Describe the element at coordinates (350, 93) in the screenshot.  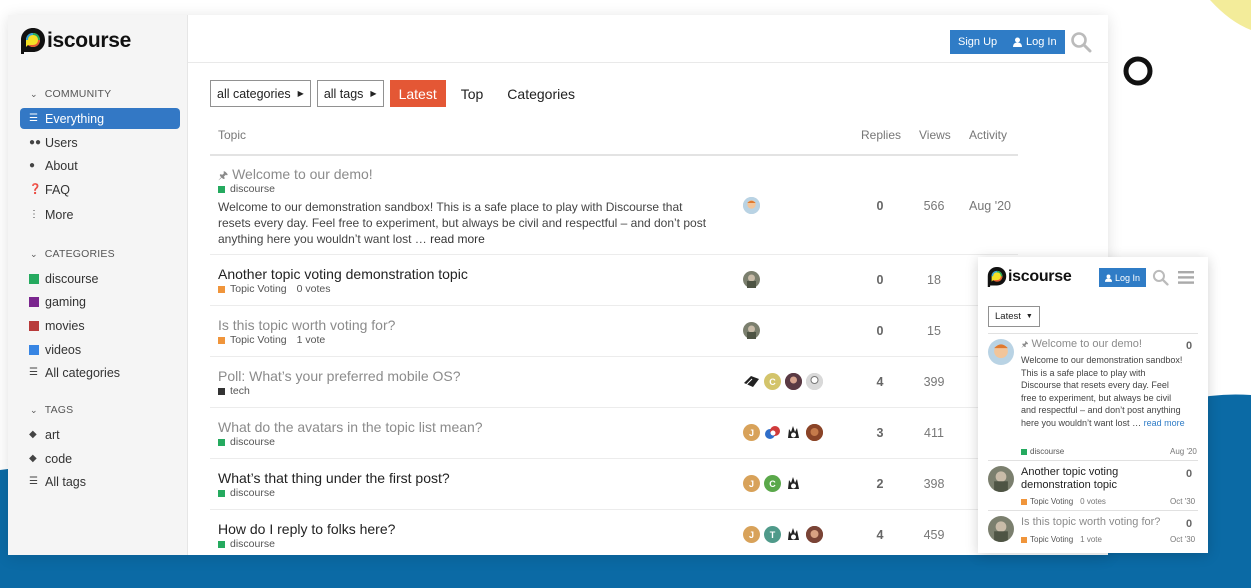
I see `tag-dropdown: all tags ▶` at that location.